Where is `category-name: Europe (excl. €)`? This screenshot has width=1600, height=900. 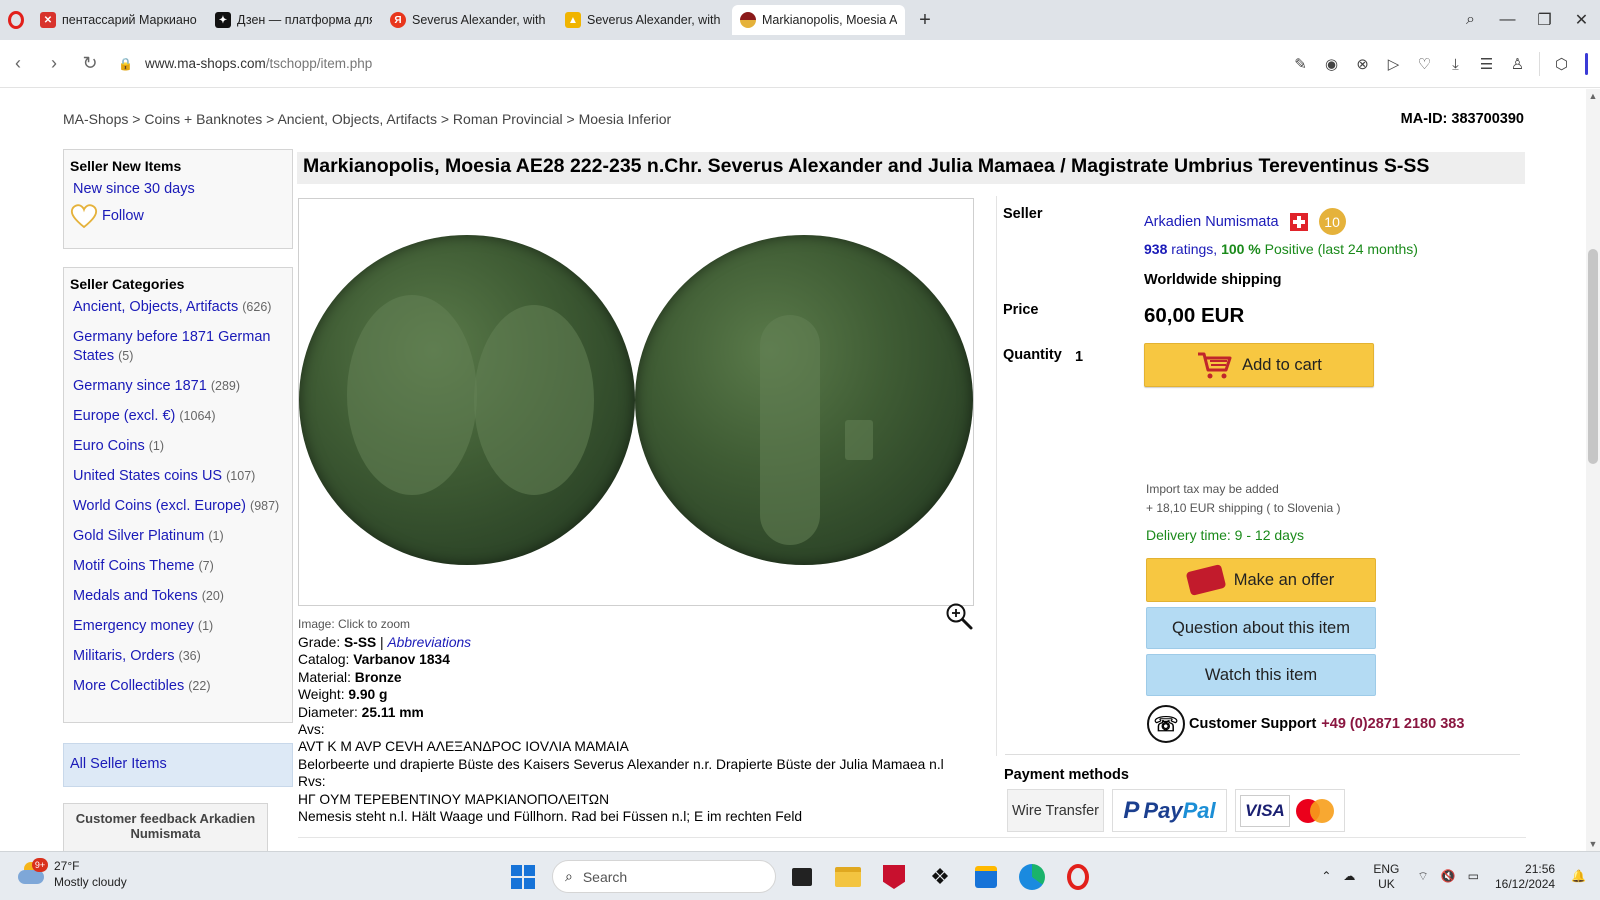
category-name: Europe (excl. €) is located at coordinates (124, 416).